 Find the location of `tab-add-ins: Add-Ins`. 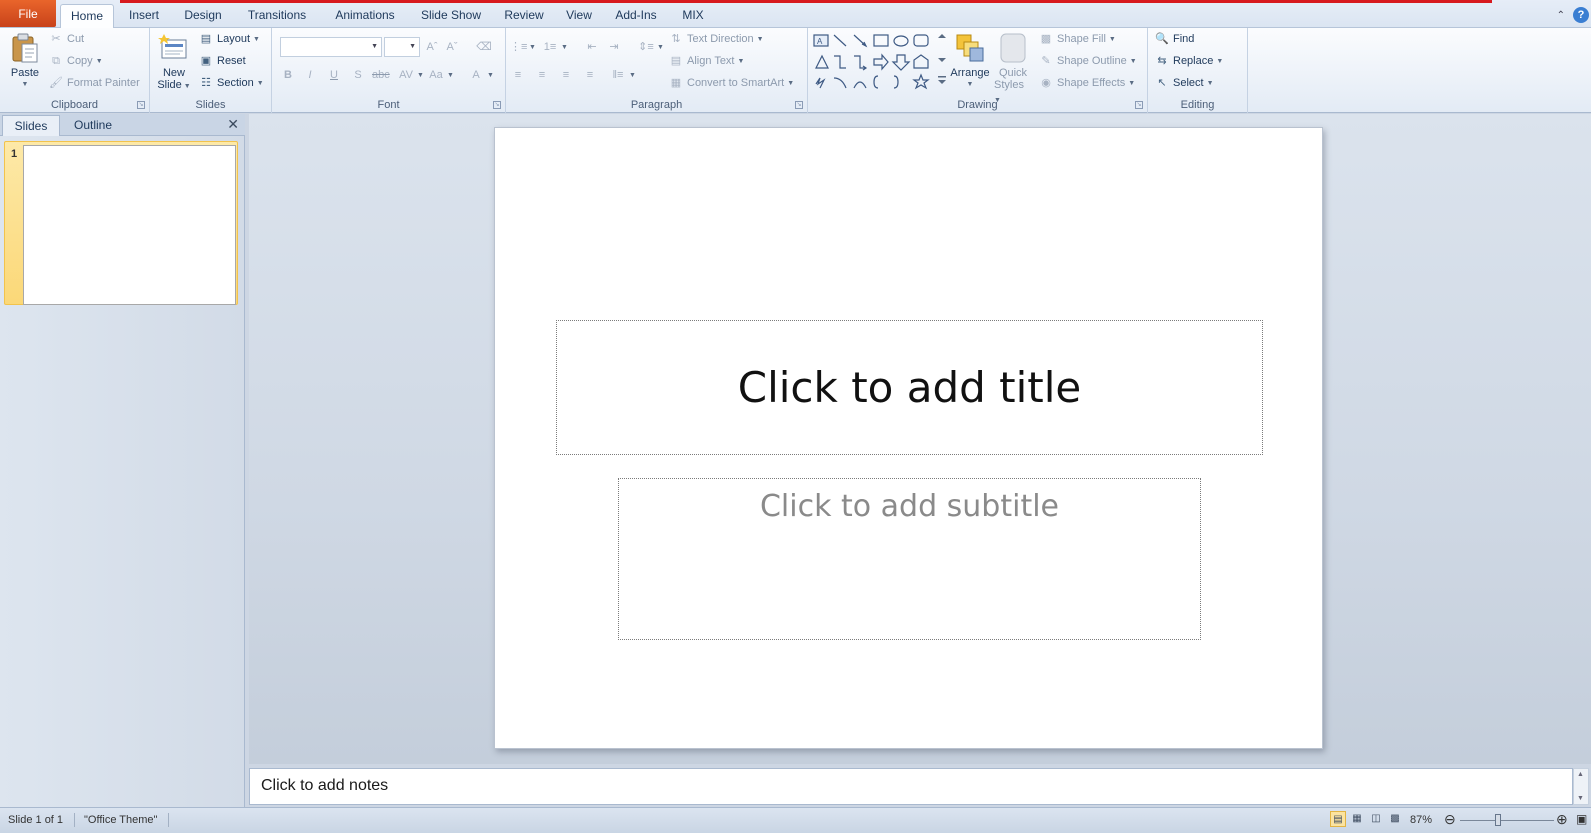

tab-add-ins: Add-Ins is located at coordinates (636, 16).